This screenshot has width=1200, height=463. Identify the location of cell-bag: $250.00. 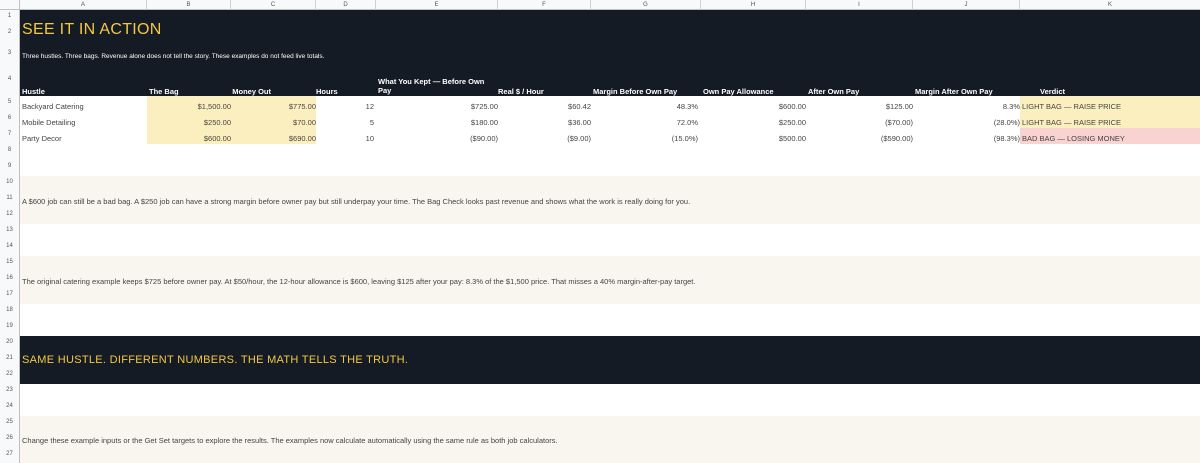
(189, 122).